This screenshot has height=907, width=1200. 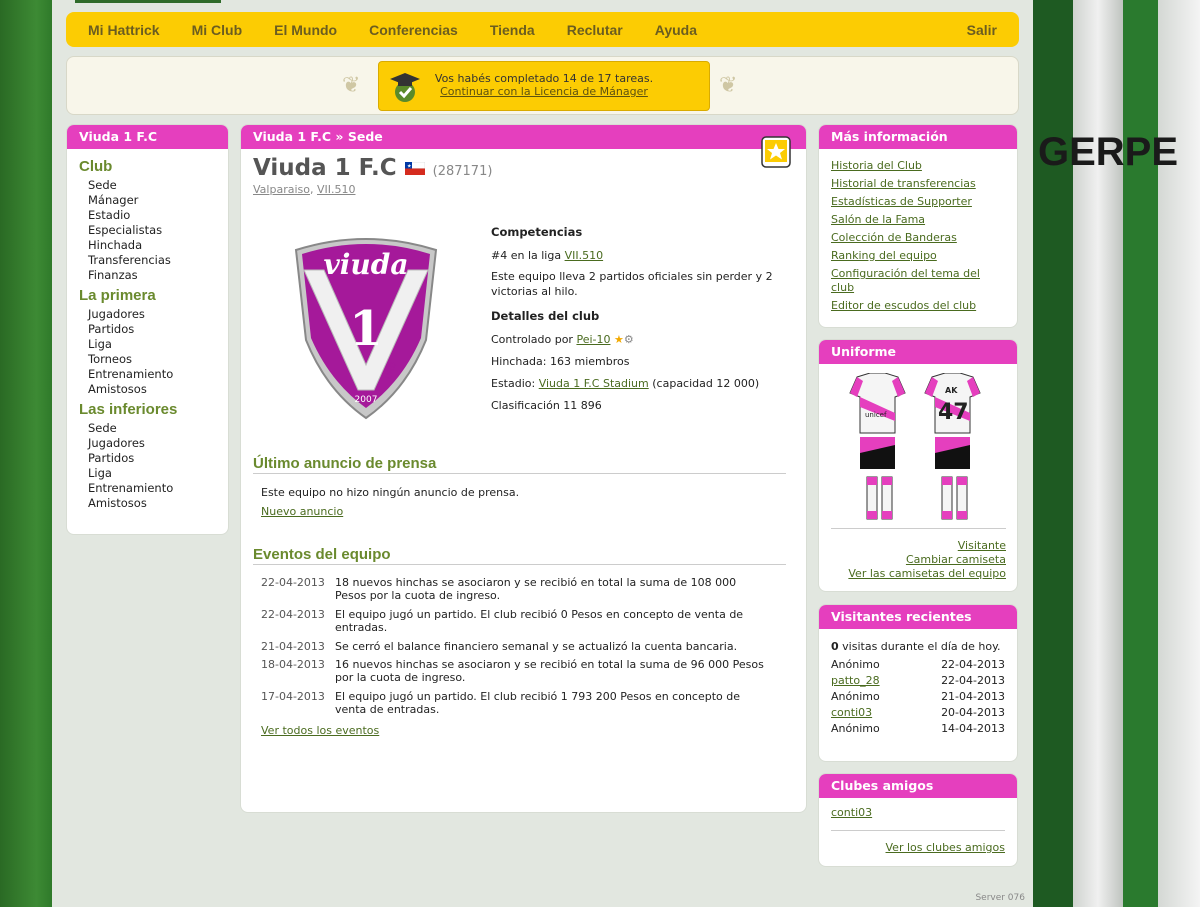 What do you see at coordinates (706, 383) in the screenshot?
I see `stadium-capacity: (capacidad 12 000)` at bounding box center [706, 383].